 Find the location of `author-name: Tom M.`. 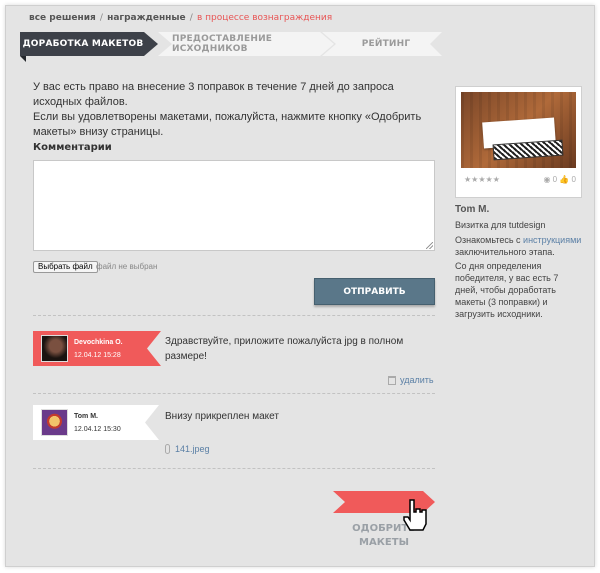

author-name: Tom M. is located at coordinates (97, 416).